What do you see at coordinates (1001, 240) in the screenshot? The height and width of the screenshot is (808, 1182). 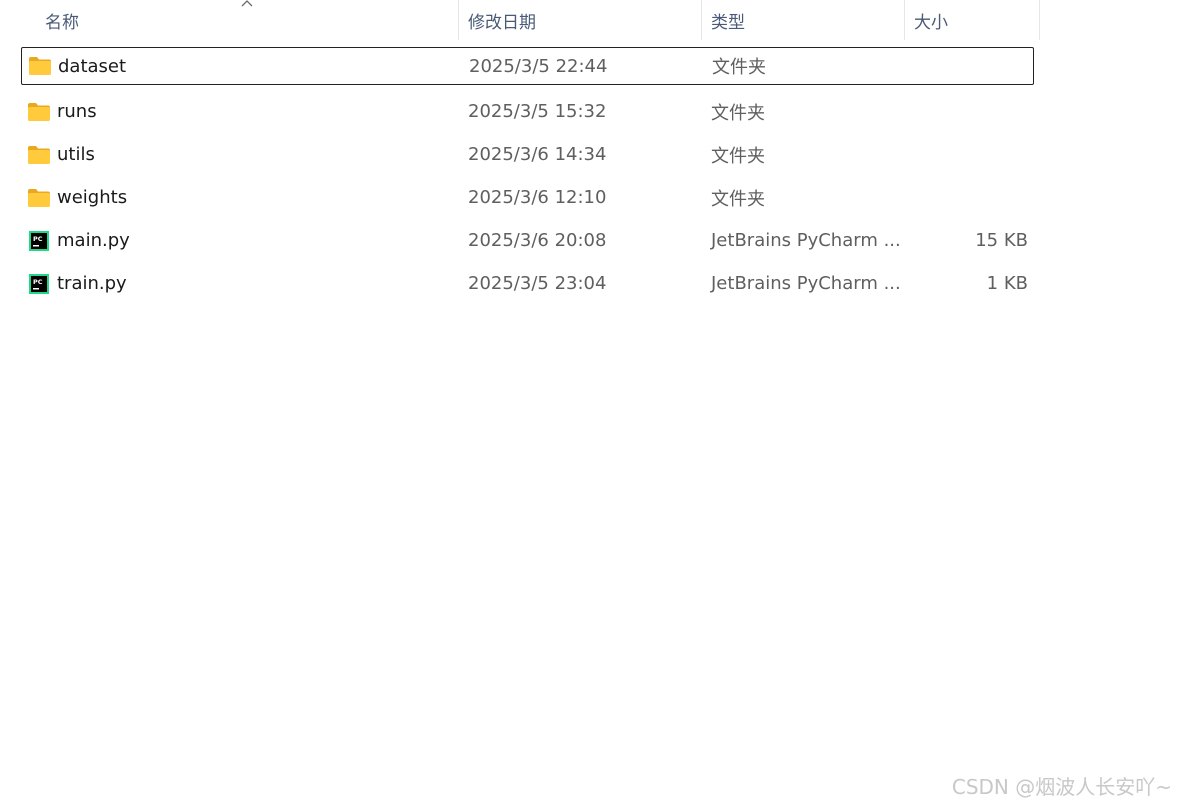 I see `file-size: 15 KB` at bounding box center [1001, 240].